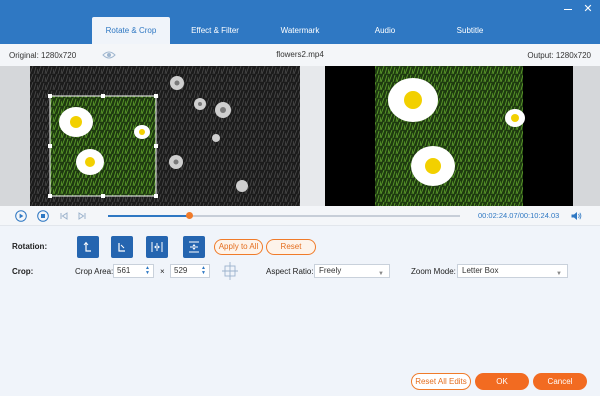 The image size is (600, 396). I want to click on crop-height-input: 529 ▲ ▼, so click(190, 271).